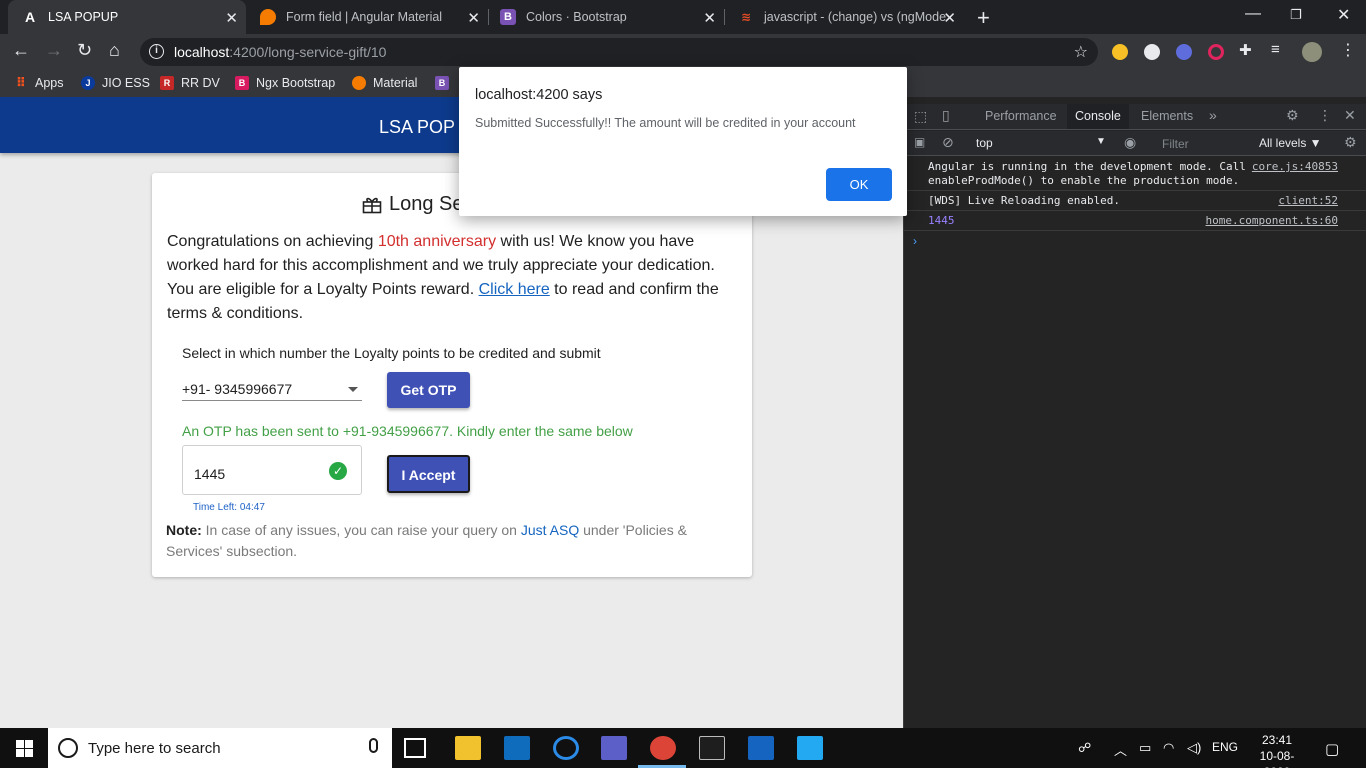 The width and height of the screenshot is (1366, 768). What do you see at coordinates (384, 83) in the screenshot?
I see `bookmark-material: Material` at bounding box center [384, 83].